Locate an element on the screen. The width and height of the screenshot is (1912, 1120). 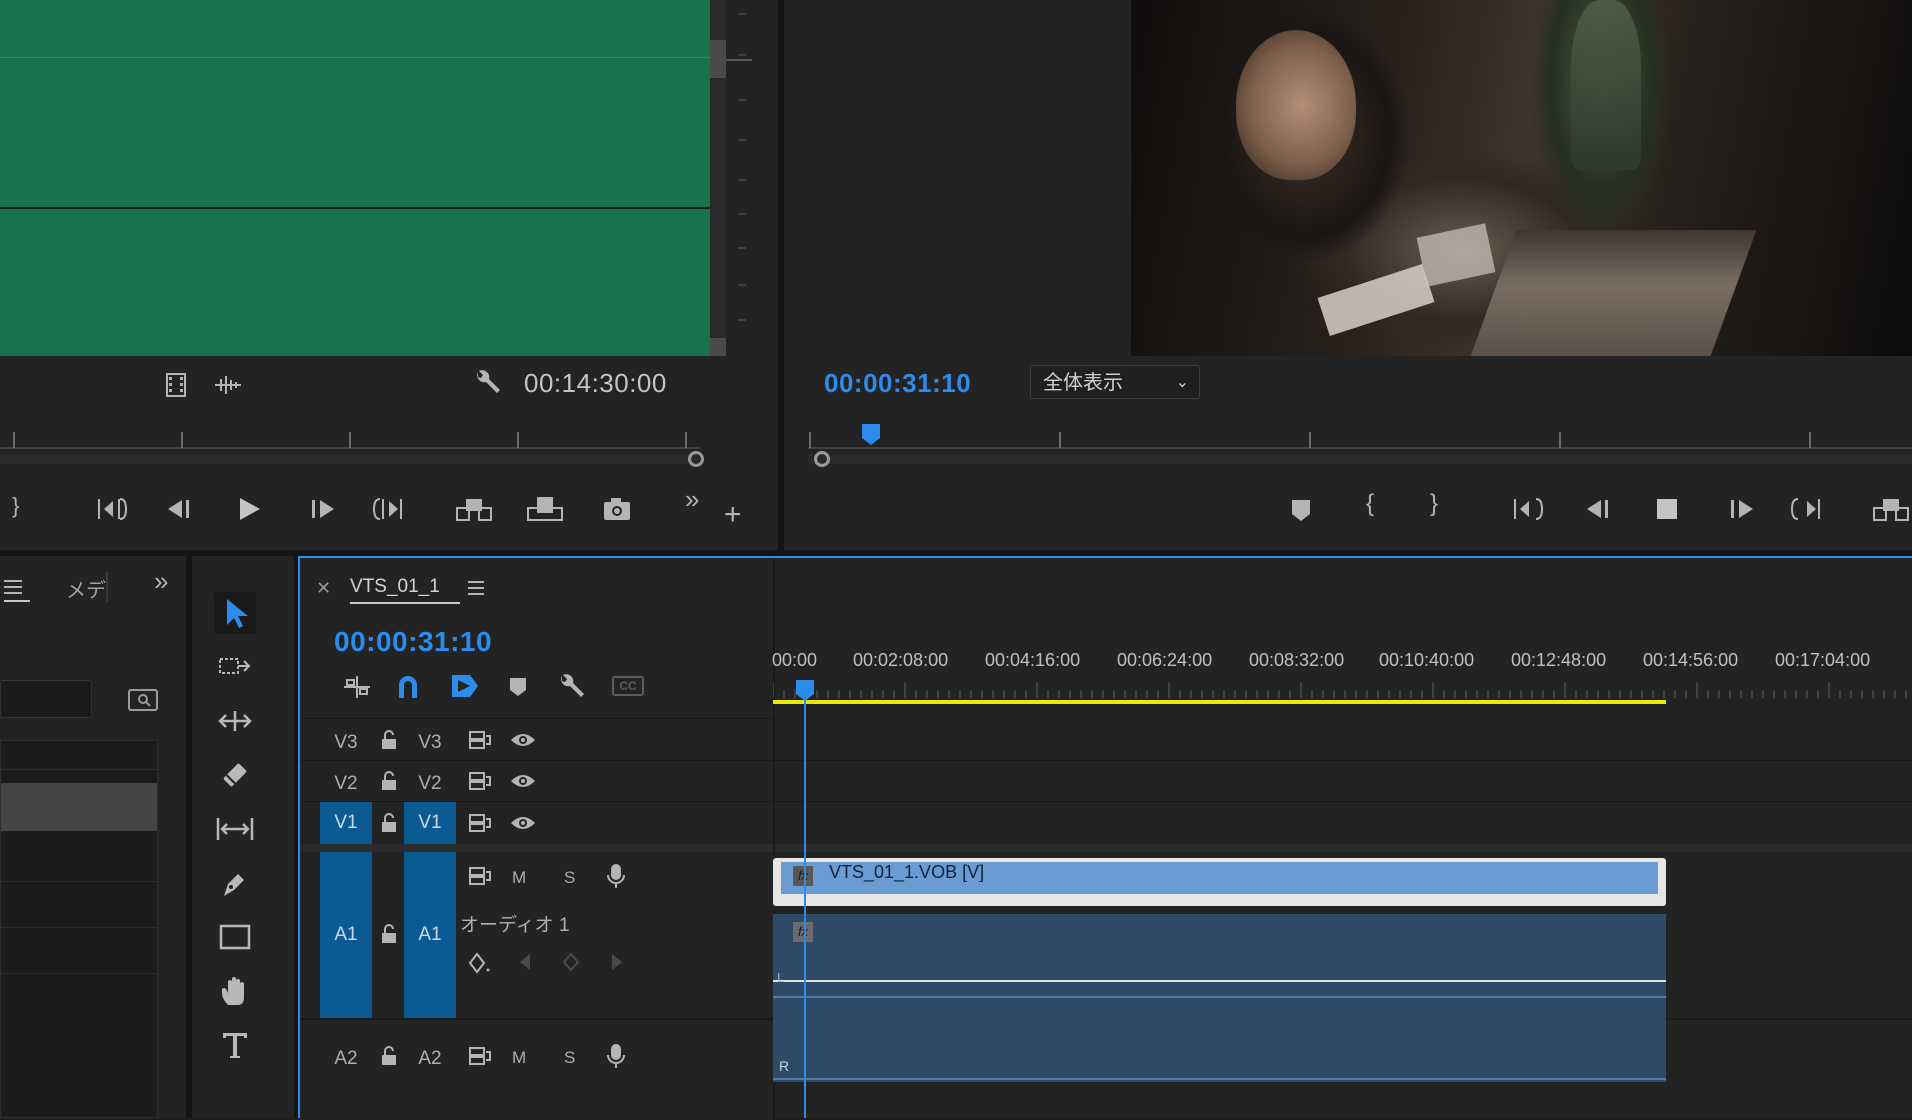
project-list is located at coordinates (79, 929).